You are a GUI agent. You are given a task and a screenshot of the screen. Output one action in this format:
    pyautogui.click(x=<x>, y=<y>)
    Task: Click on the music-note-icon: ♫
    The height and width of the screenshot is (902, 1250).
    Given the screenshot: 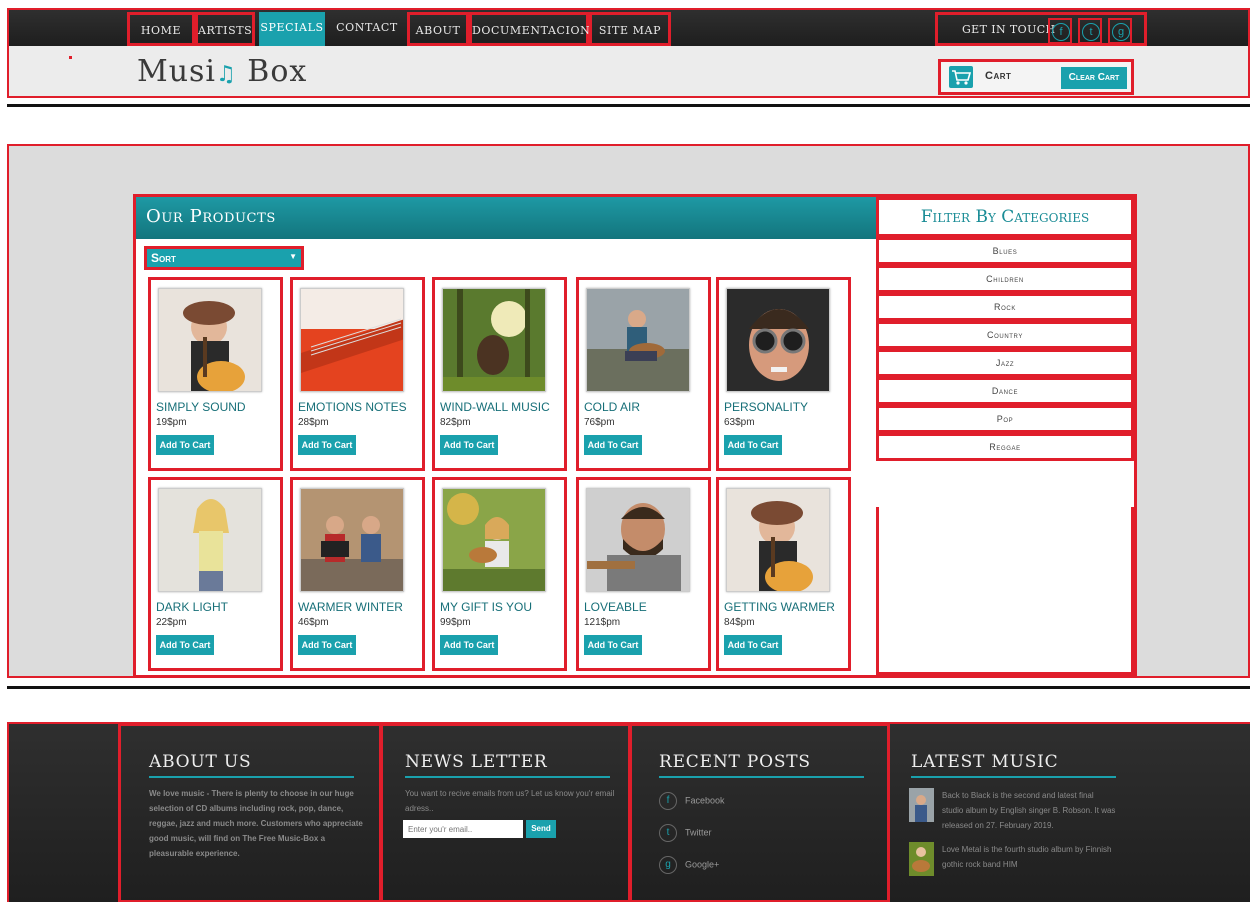 What is the action you would take?
    pyautogui.click(x=226, y=74)
    